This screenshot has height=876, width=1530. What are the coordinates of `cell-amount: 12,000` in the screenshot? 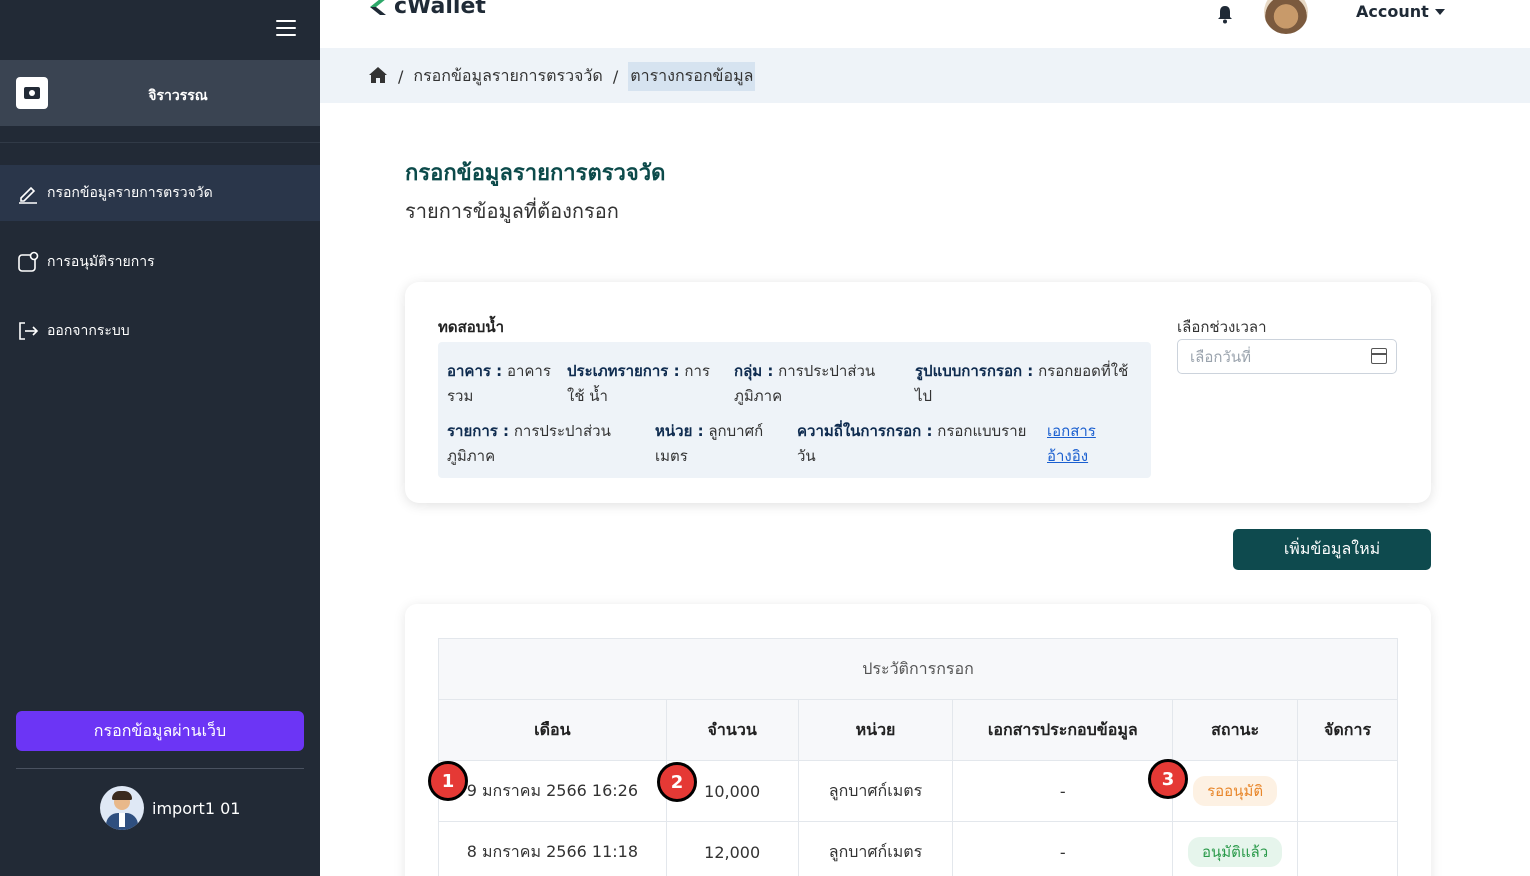 It's located at (732, 848).